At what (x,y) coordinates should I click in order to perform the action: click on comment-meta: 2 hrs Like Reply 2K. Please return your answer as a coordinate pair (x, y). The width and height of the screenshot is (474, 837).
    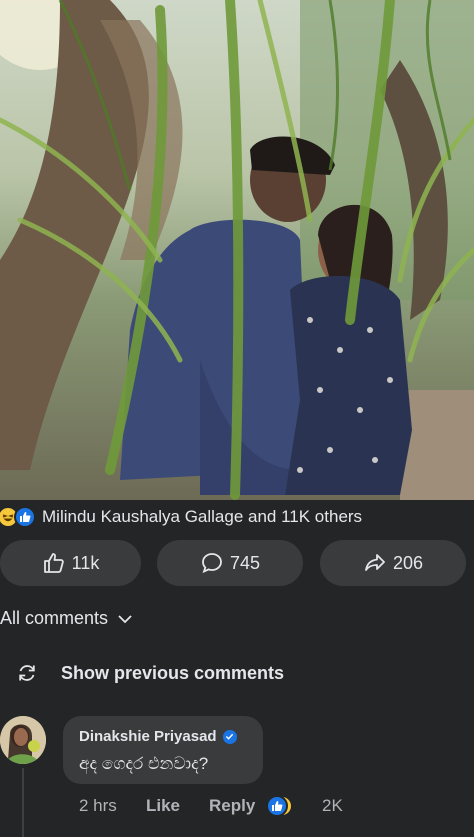
    Looking at the image, I should click on (229, 806).